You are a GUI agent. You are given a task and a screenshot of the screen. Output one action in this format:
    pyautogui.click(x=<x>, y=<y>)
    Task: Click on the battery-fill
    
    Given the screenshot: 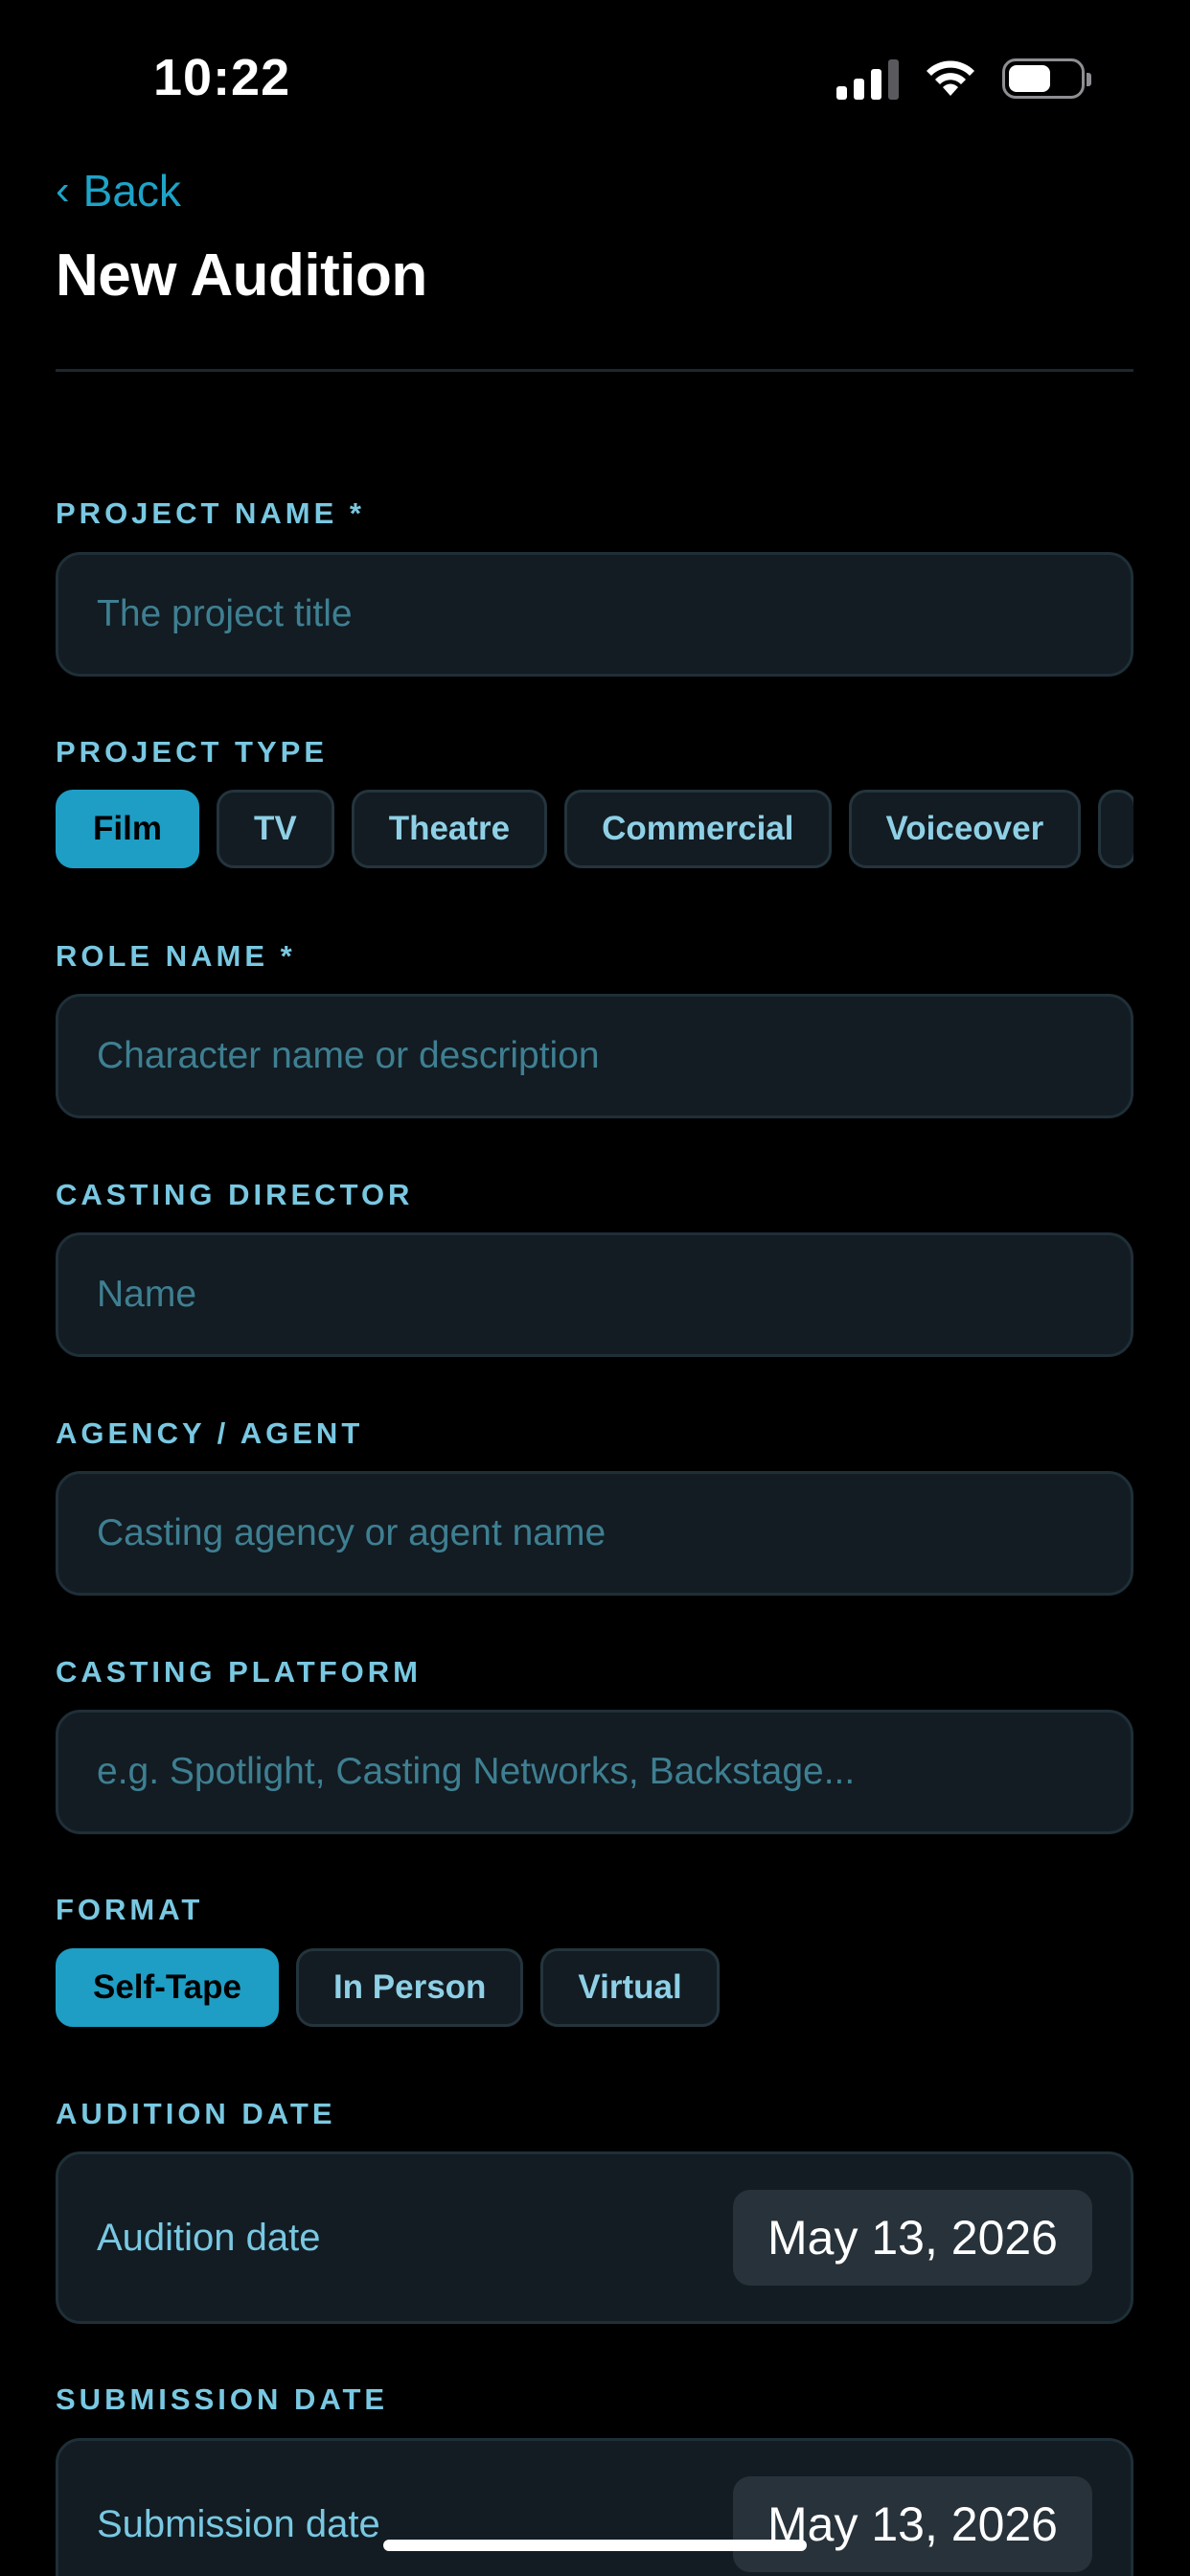 What is the action you would take?
    pyautogui.click(x=1030, y=78)
    